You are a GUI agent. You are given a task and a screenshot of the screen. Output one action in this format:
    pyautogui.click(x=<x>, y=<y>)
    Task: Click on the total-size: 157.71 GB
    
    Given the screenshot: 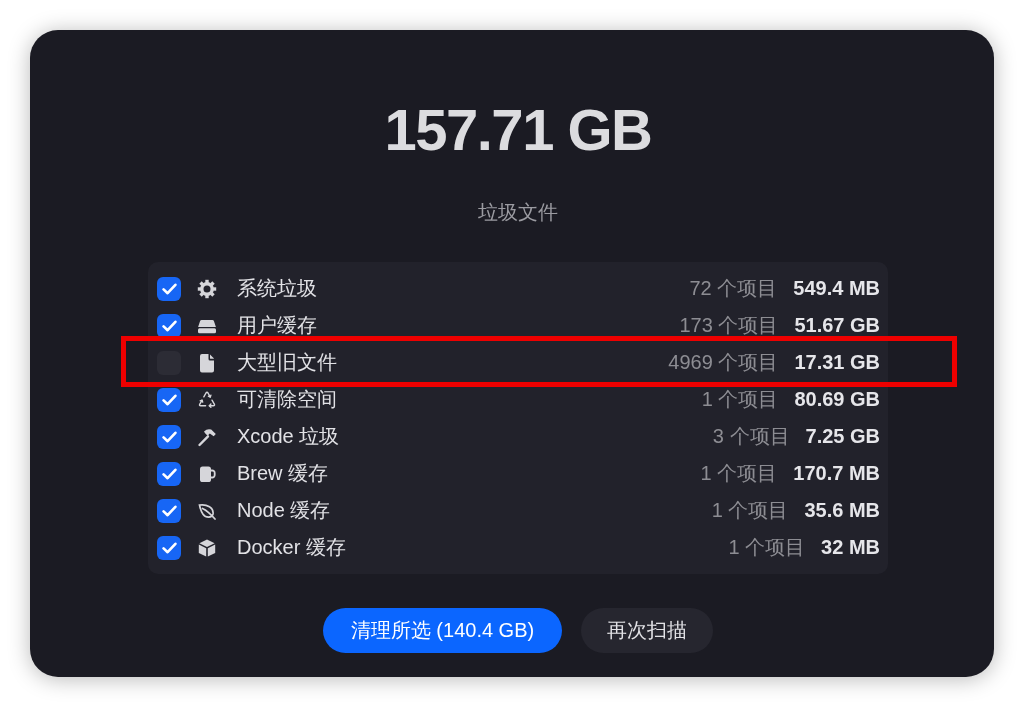 What is the action you would take?
    pyautogui.click(x=518, y=130)
    